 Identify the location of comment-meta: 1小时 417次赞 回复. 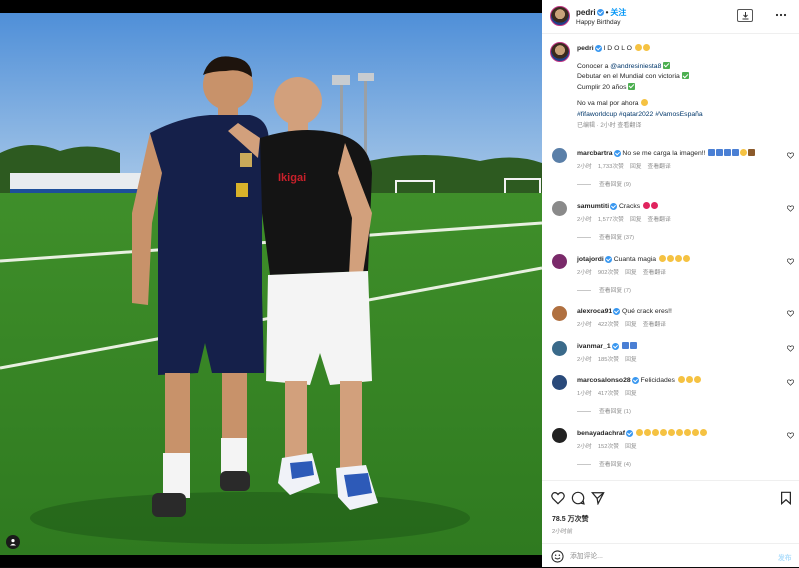
(607, 394).